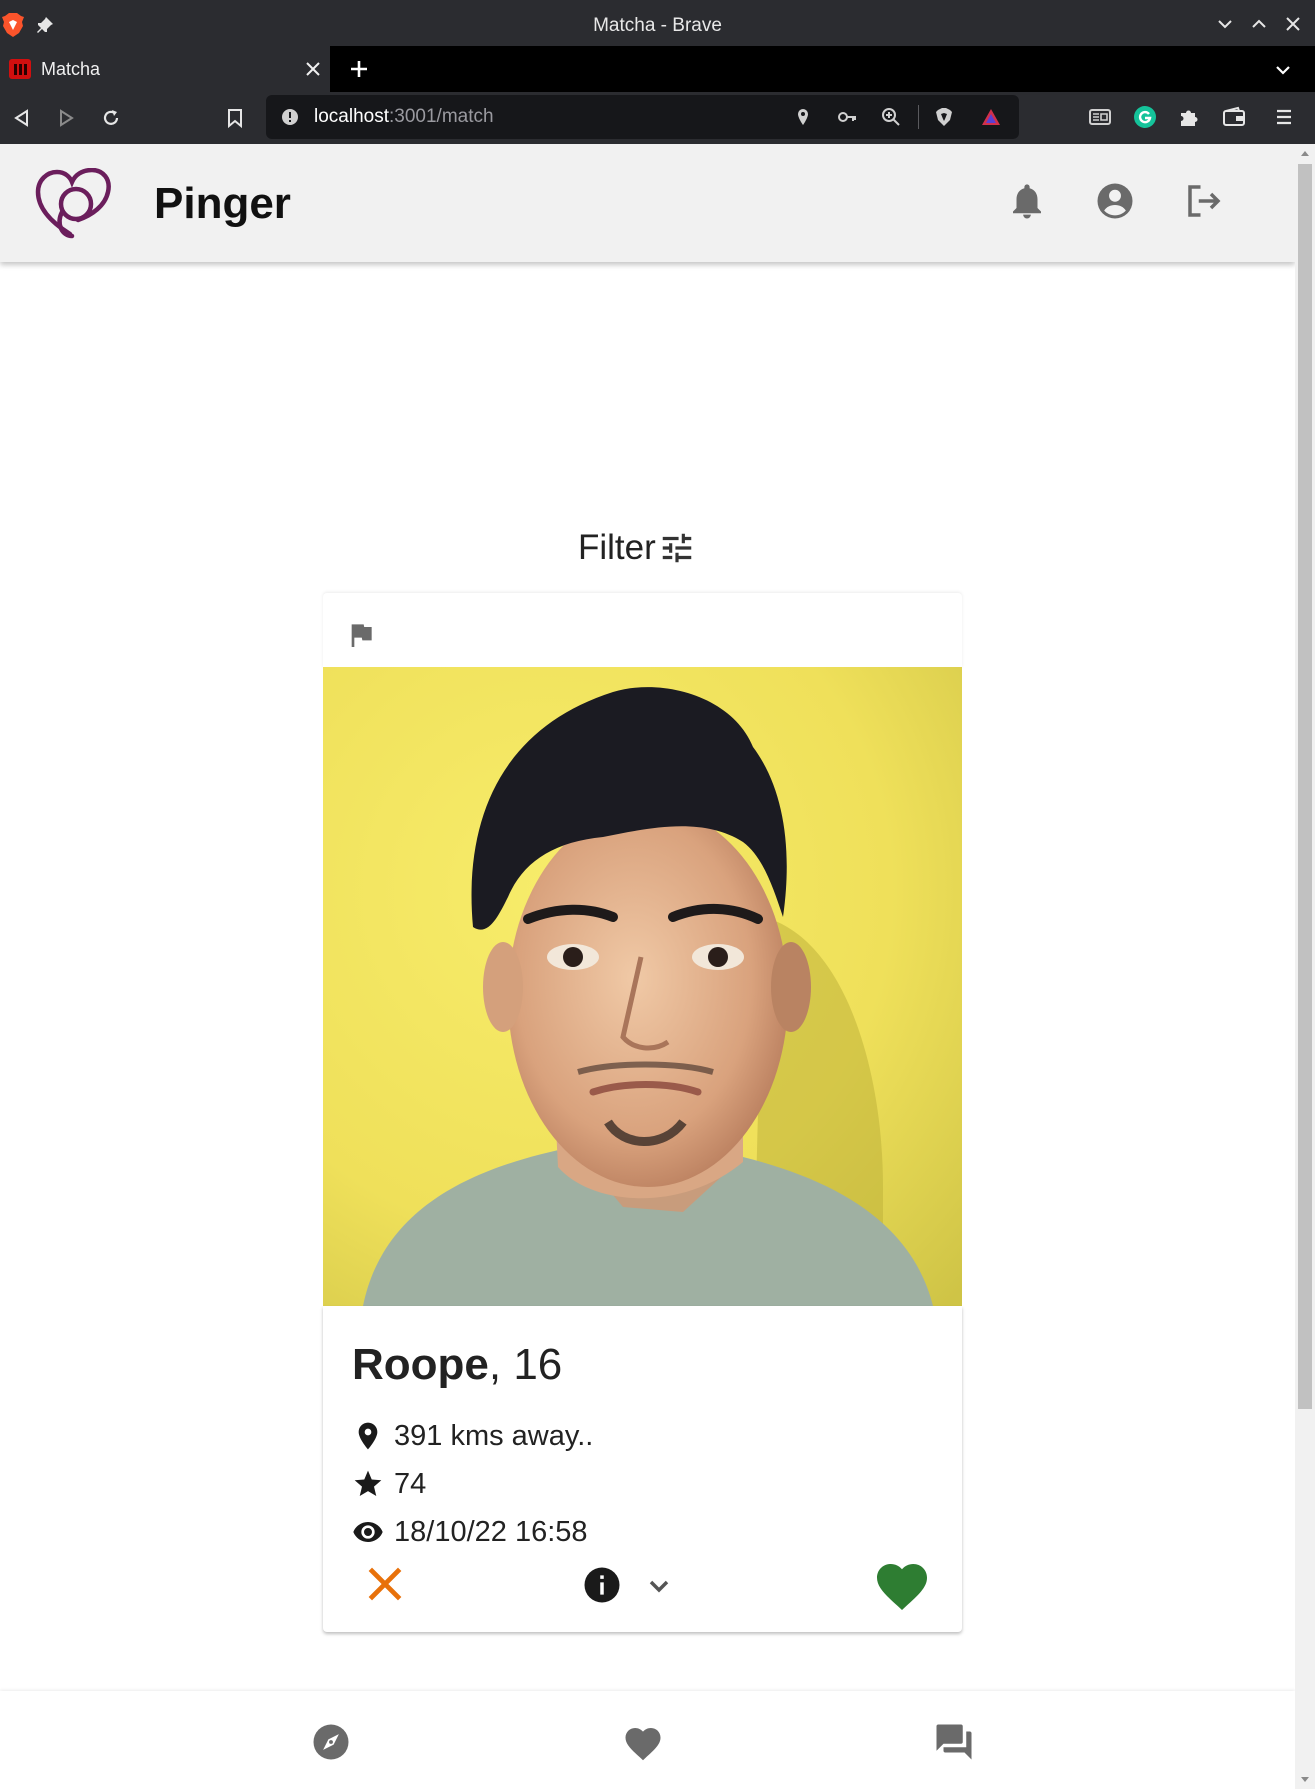  Describe the element at coordinates (677, 548) in the screenshot. I see `tune-icon` at that location.